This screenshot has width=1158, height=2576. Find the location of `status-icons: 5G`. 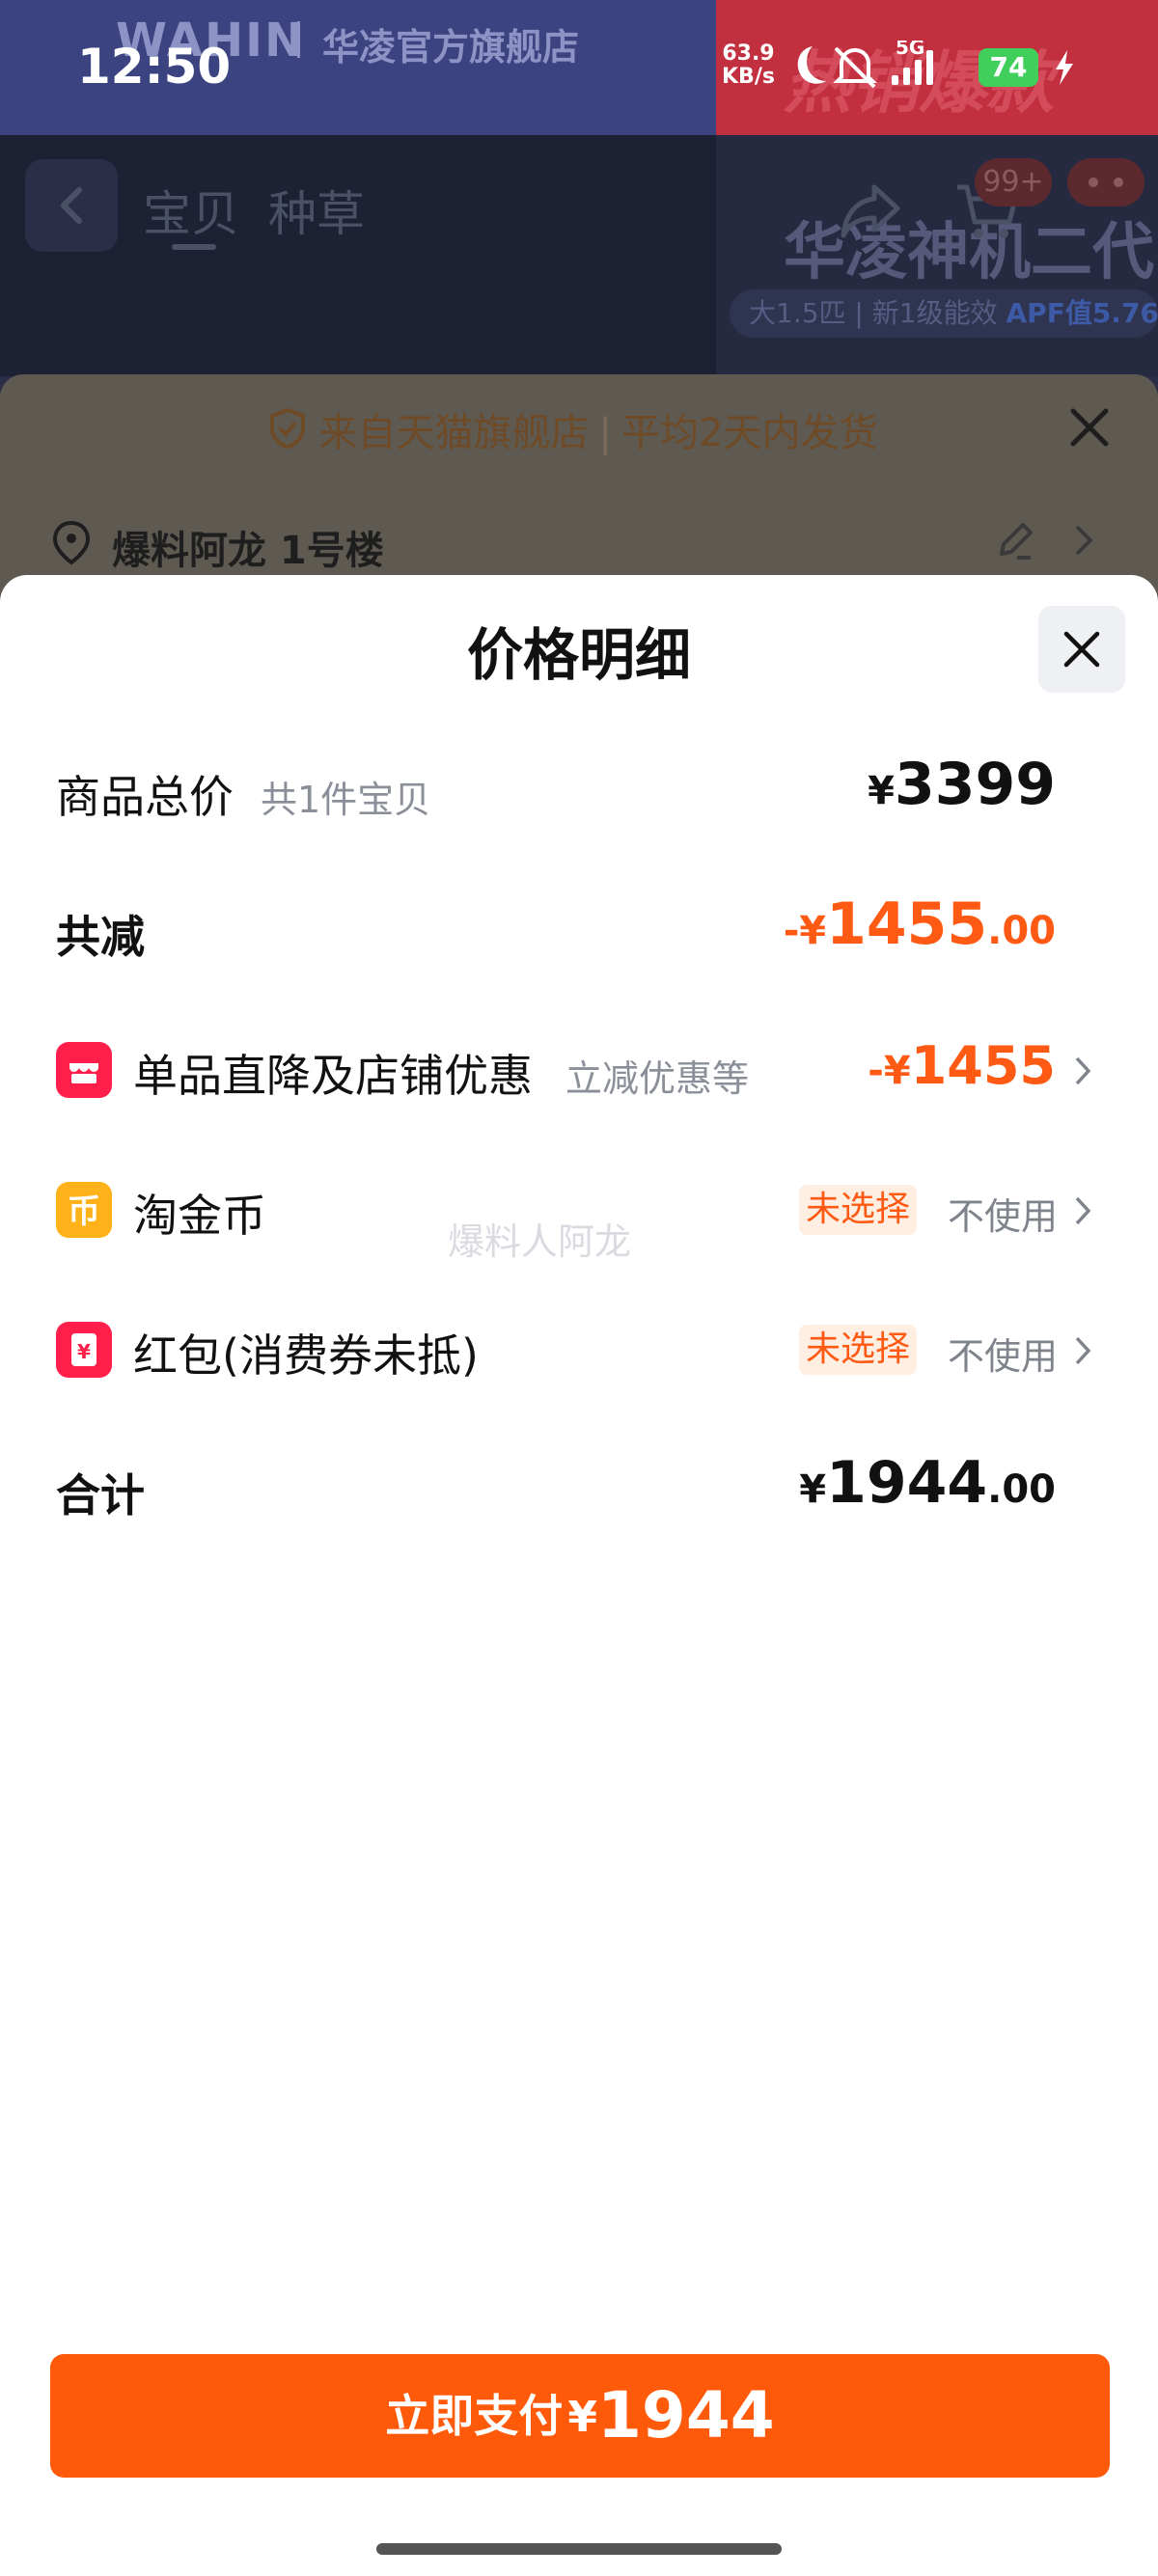

status-icons: 5G is located at coordinates (865, 65).